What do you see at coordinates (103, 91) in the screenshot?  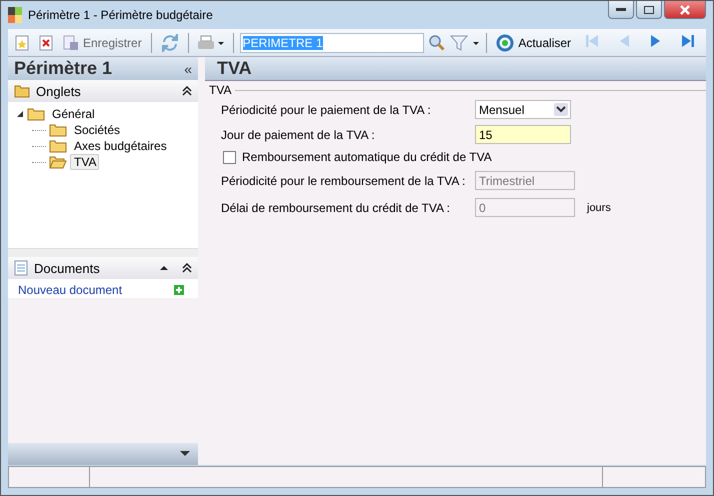 I see `section-header: Onglets` at bounding box center [103, 91].